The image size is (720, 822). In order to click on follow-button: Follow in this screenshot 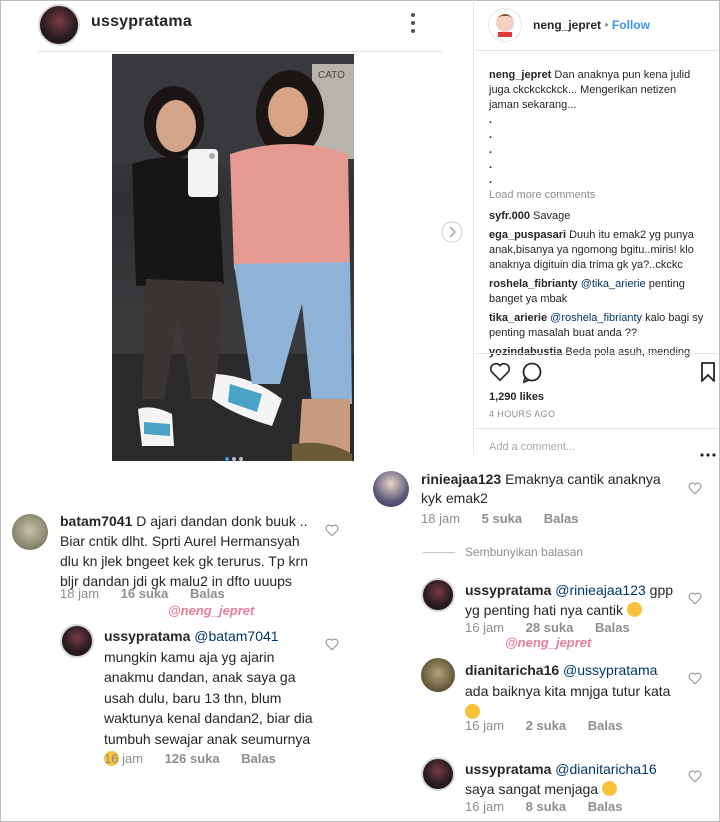, I will do `click(631, 25)`.